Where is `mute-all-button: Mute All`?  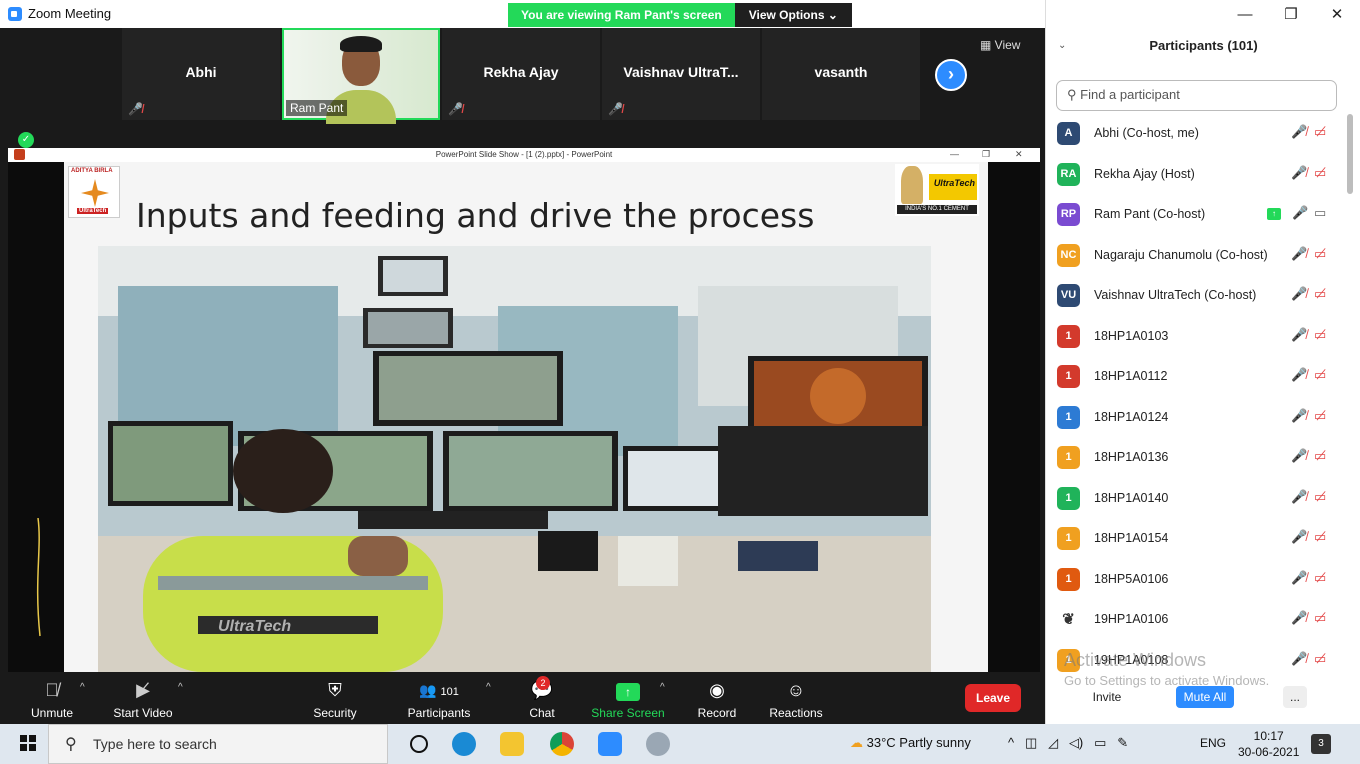
mute-all-button: Mute All is located at coordinates (1205, 697).